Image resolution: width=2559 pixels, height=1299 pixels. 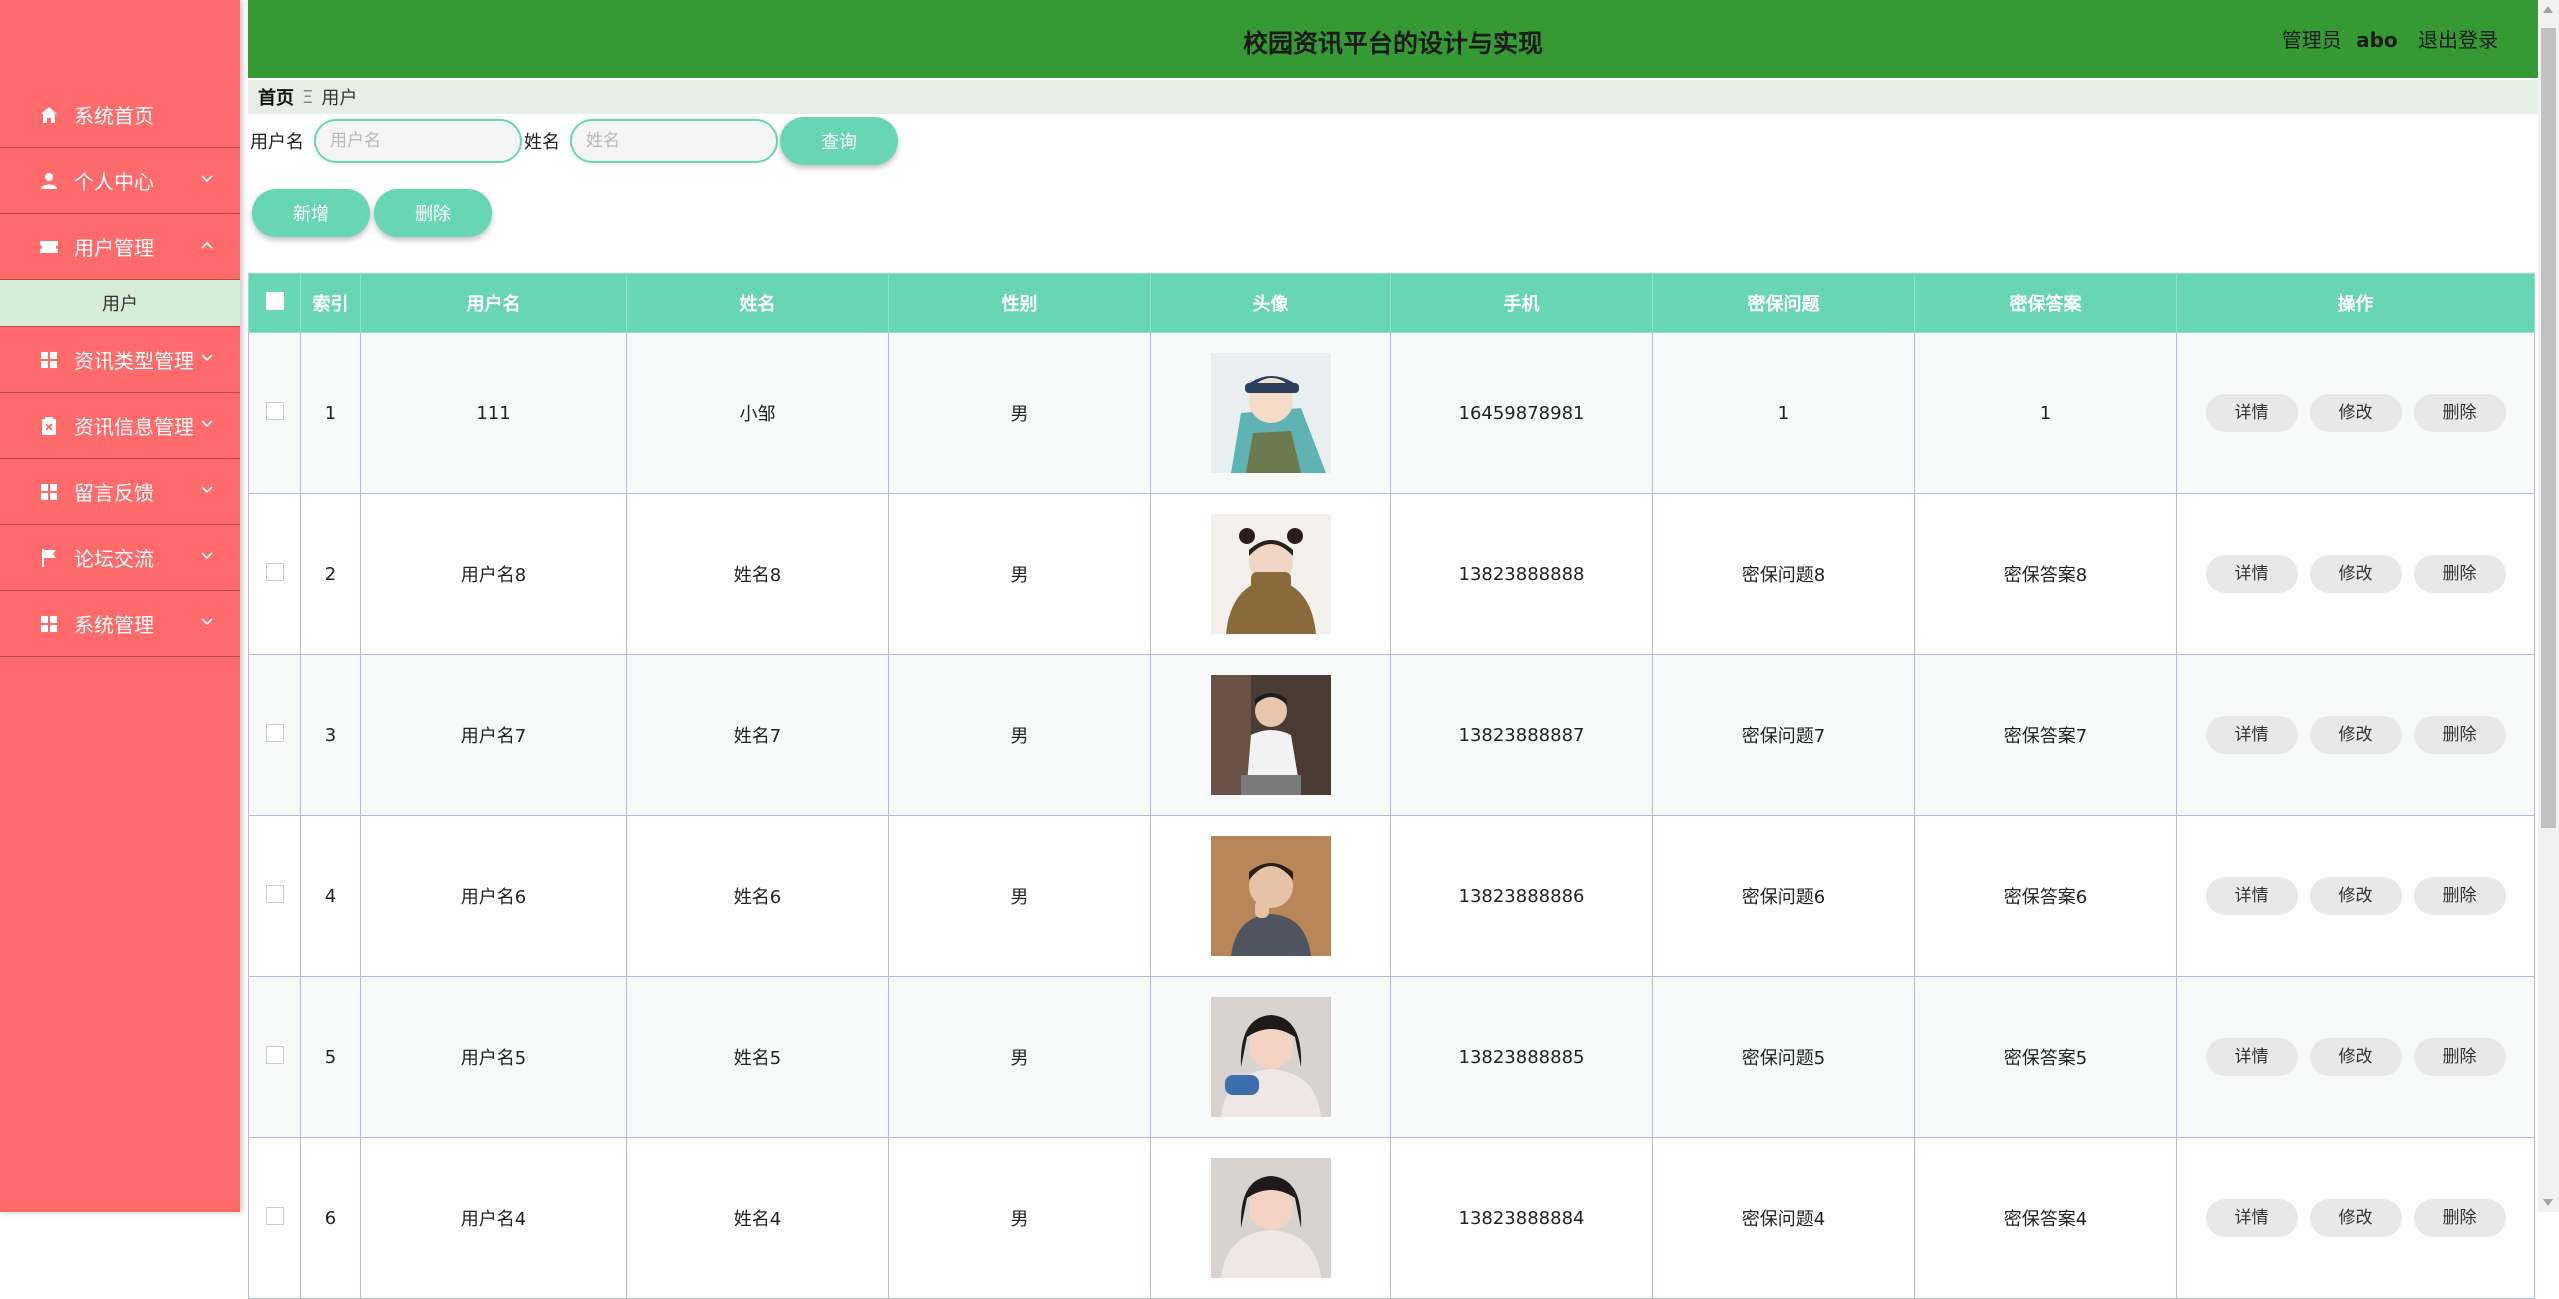 I want to click on cell-name: 姓名6, so click(x=757, y=896).